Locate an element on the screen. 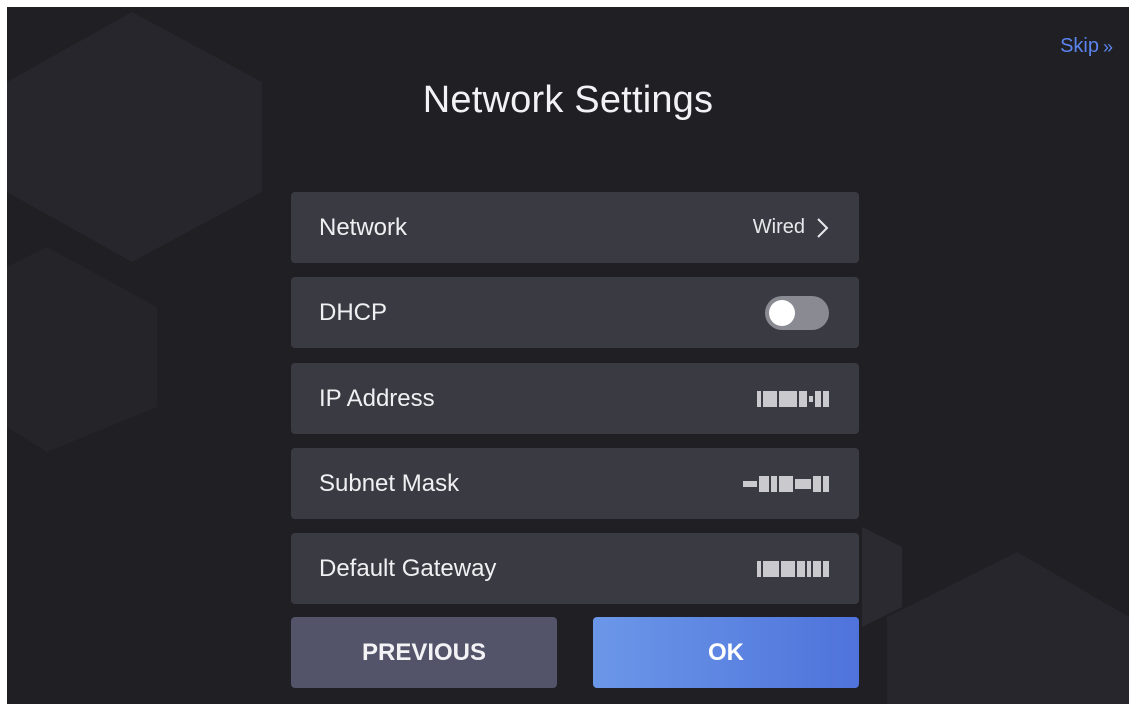 The image size is (1136, 711). subnet-mask-row: Subnet Mask is located at coordinates (575, 483).